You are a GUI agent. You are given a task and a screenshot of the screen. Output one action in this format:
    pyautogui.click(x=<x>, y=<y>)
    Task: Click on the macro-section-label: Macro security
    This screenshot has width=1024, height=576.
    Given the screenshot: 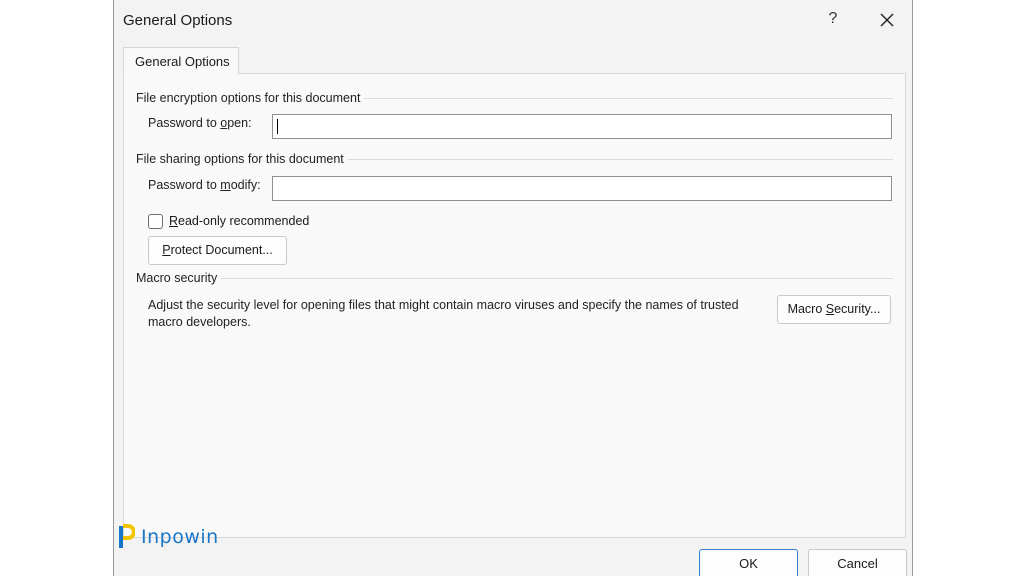 What is the action you would take?
    pyautogui.click(x=179, y=278)
    